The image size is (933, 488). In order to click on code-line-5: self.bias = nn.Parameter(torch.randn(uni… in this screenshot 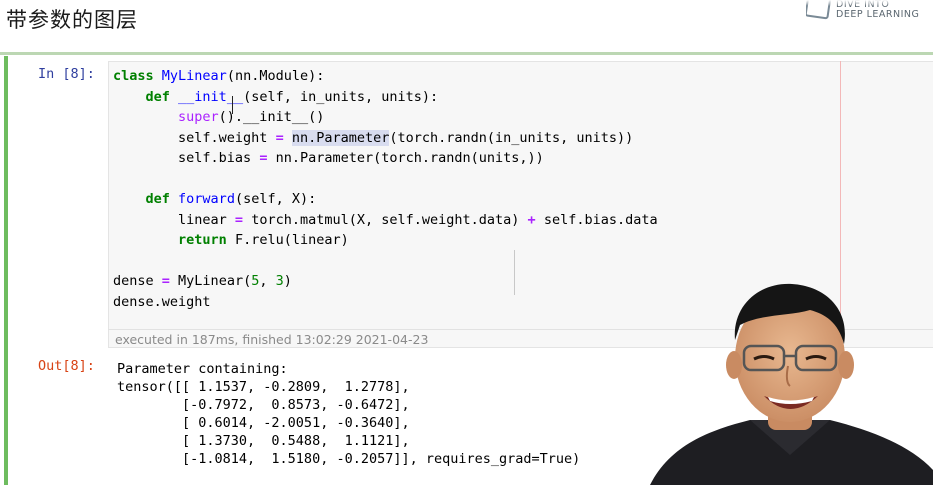, I will do `click(328, 158)`.